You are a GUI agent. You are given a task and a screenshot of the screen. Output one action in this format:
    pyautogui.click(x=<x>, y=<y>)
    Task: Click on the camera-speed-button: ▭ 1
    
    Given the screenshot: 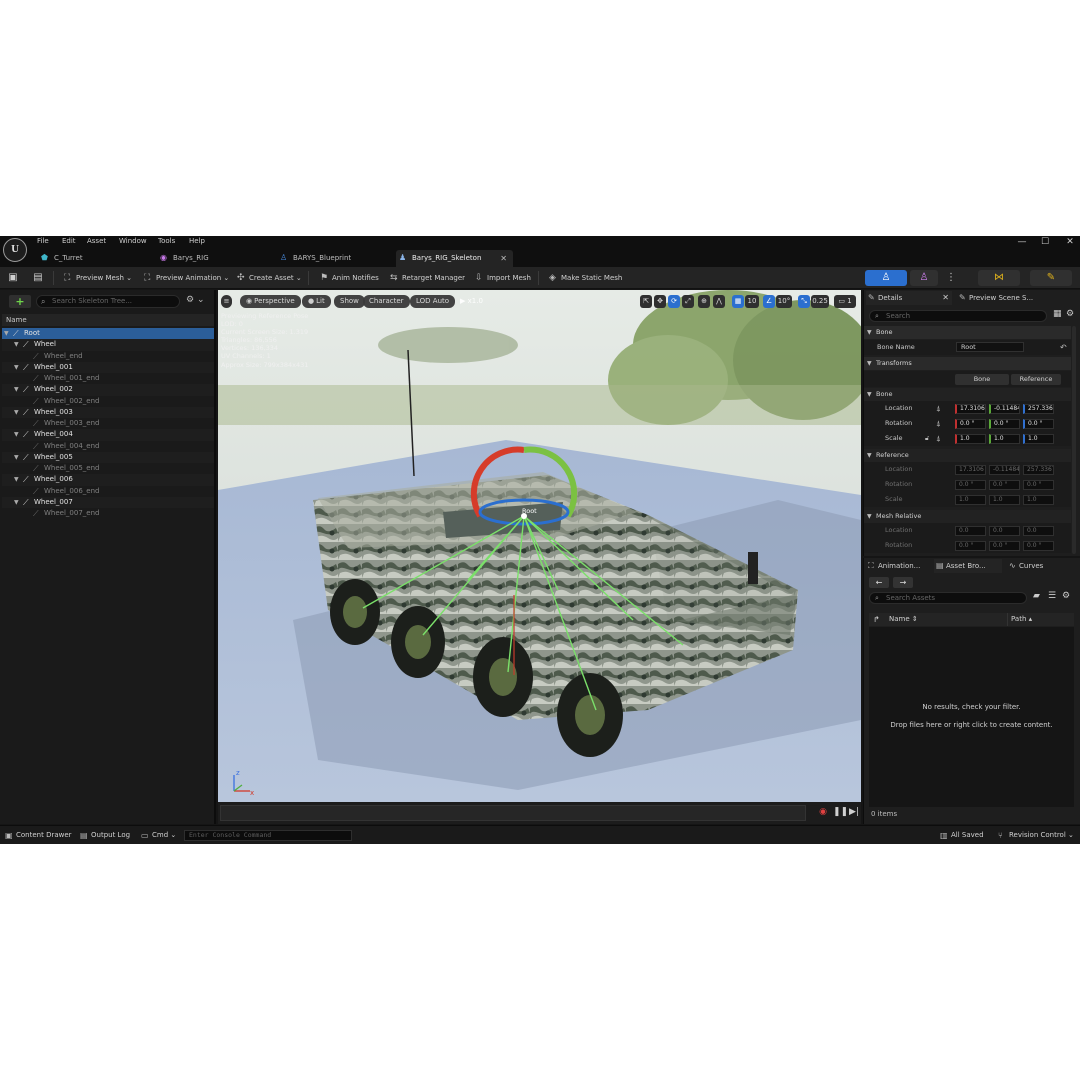 What is the action you would take?
    pyautogui.click(x=845, y=301)
    